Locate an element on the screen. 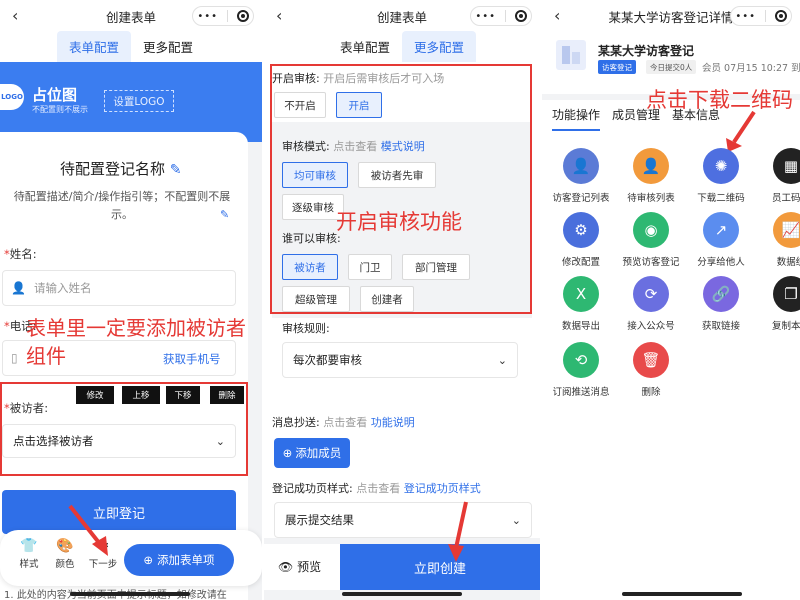 The height and width of the screenshot is (600, 800). function-label: 订阅推送消息 is located at coordinates (581, 392).